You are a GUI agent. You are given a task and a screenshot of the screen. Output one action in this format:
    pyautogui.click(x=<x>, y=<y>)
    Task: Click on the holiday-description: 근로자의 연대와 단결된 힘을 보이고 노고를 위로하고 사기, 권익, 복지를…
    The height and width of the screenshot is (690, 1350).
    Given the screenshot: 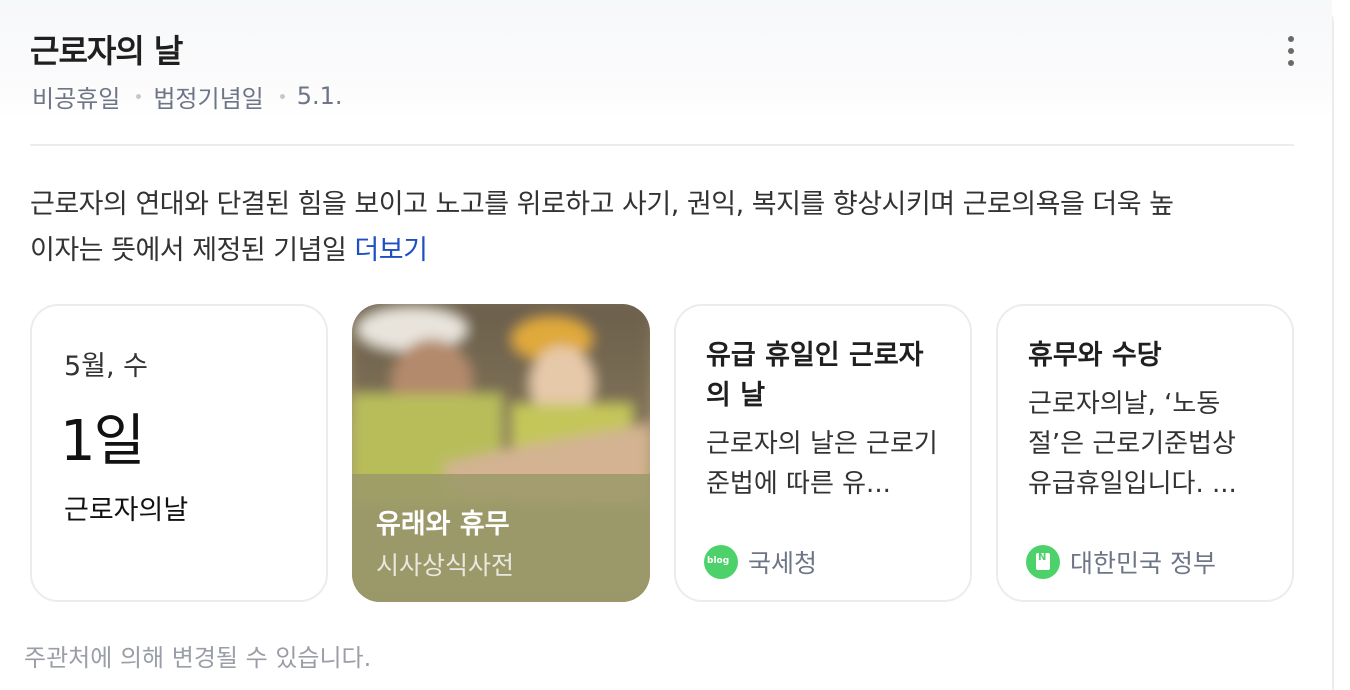 What is the action you would take?
    pyautogui.click(x=675, y=228)
    